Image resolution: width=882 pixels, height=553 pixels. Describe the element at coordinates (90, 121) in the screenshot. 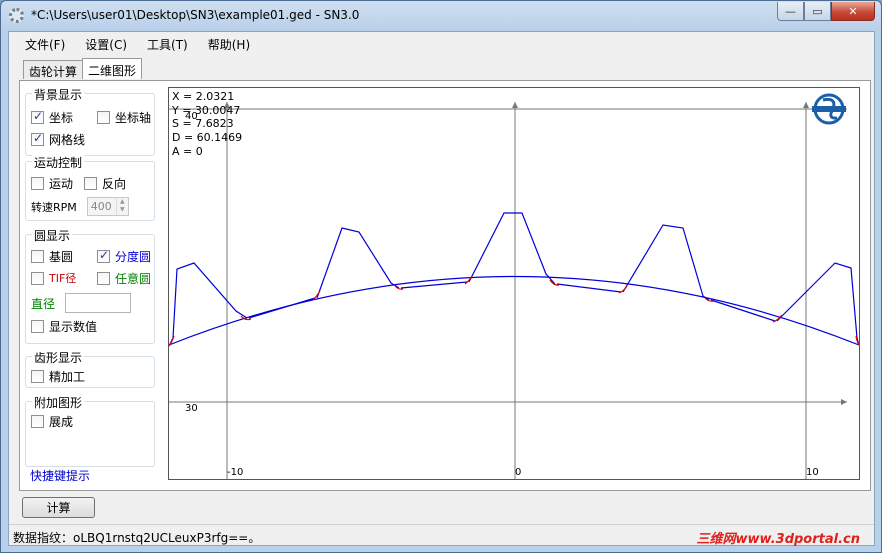

I see `group-background: 背景显示 坐标 坐标轴 网格线` at that location.